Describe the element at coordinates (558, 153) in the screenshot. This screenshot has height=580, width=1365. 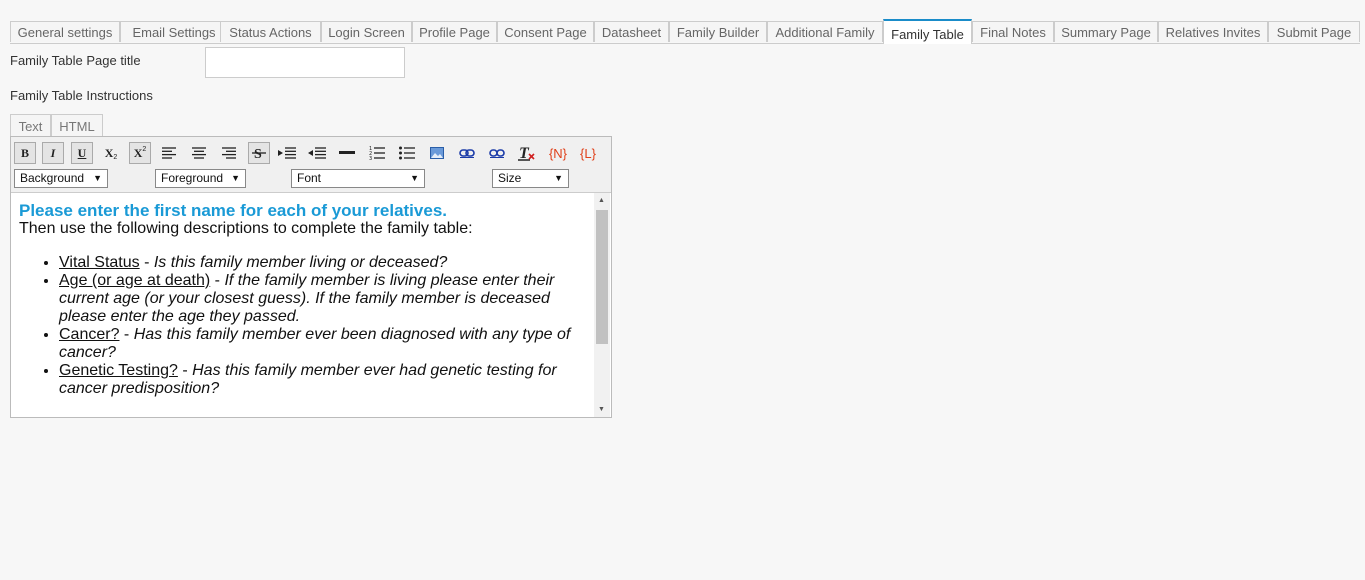
I see `insert-name-token-button: {N}` at that location.